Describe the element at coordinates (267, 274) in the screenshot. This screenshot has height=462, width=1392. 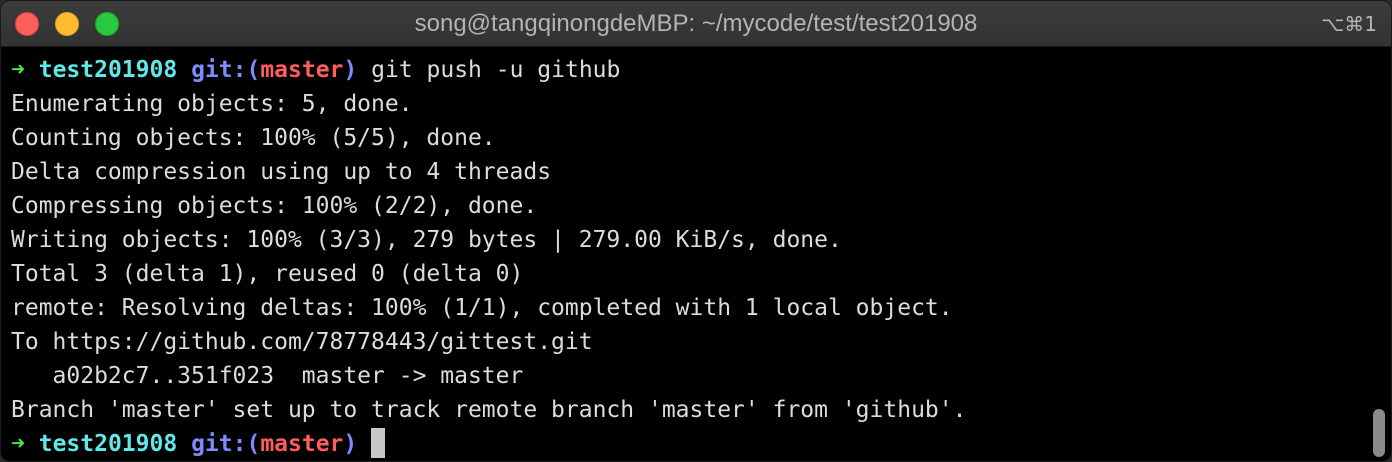
I see `output-line: Total 3 (delta 1), reused 0 (delta 0)` at that location.